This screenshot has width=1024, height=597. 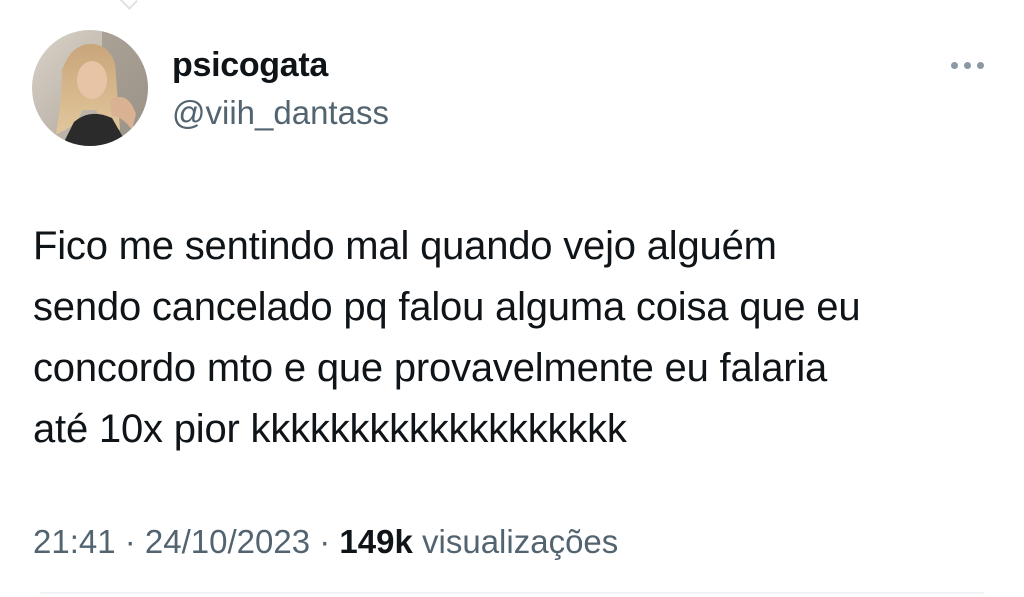 I want to click on display-name: psicogata, so click(x=250, y=65).